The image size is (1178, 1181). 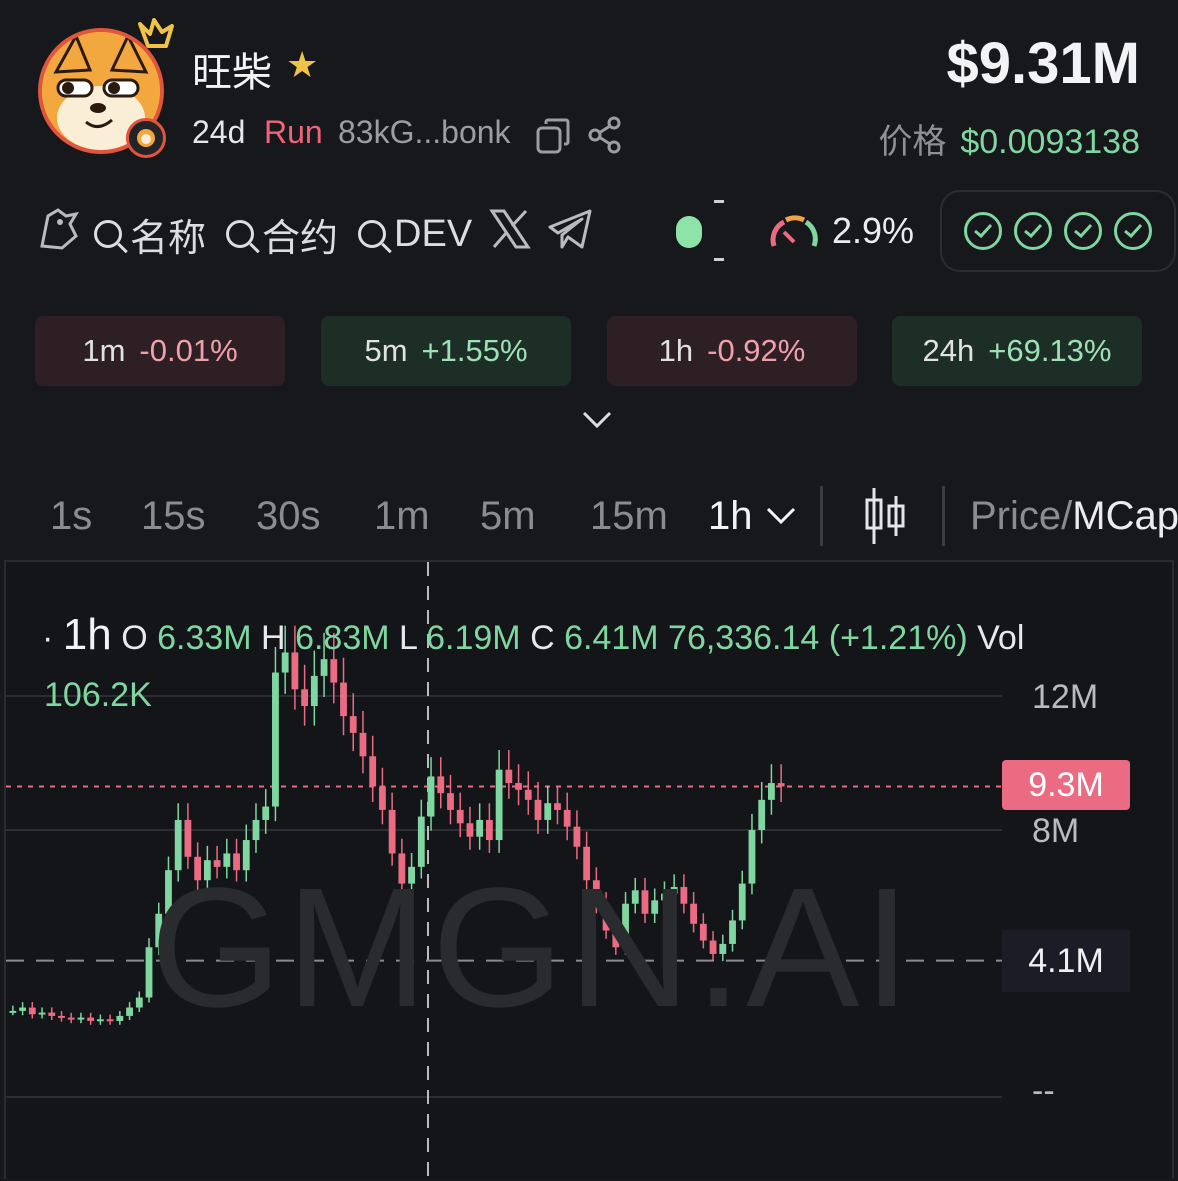 What do you see at coordinates (273, 638) in the screenshot?
I see `high-label: H` at bounding box center [273, 638].